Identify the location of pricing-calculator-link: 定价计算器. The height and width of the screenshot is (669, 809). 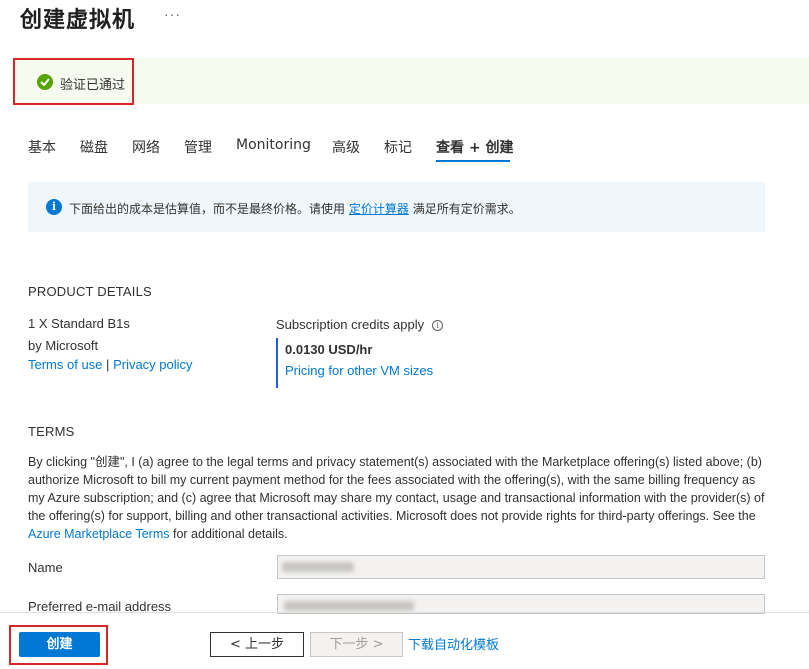
(379, 209).